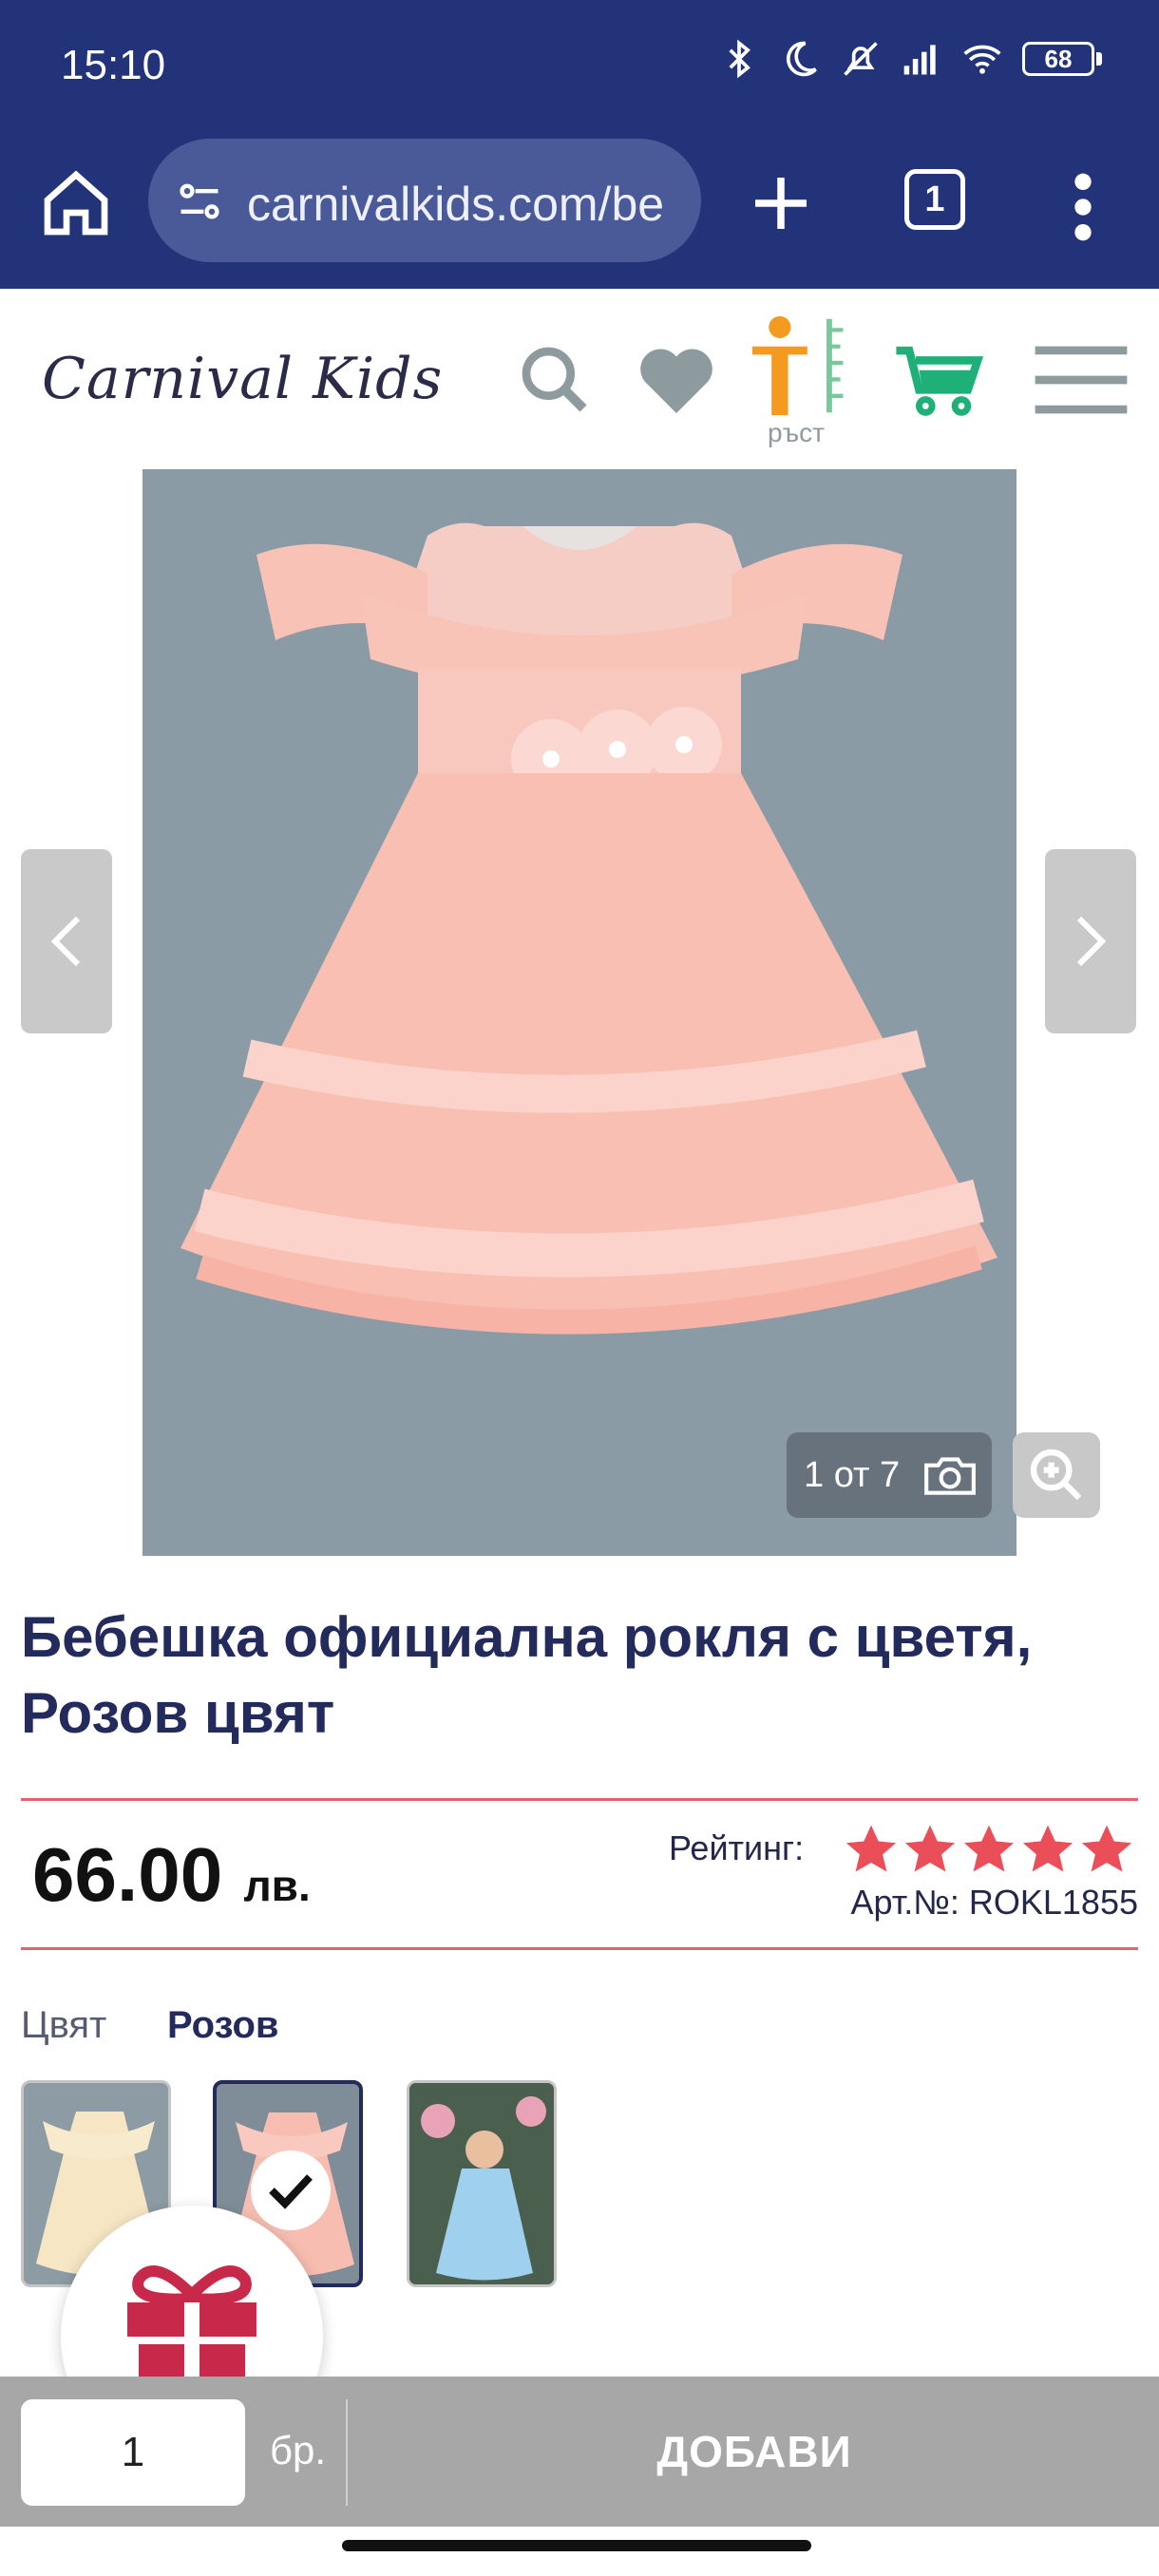  Describe the element at coordinates (1081, 380) in the screenshot. I see `hamburger-menu-icon` at that location.